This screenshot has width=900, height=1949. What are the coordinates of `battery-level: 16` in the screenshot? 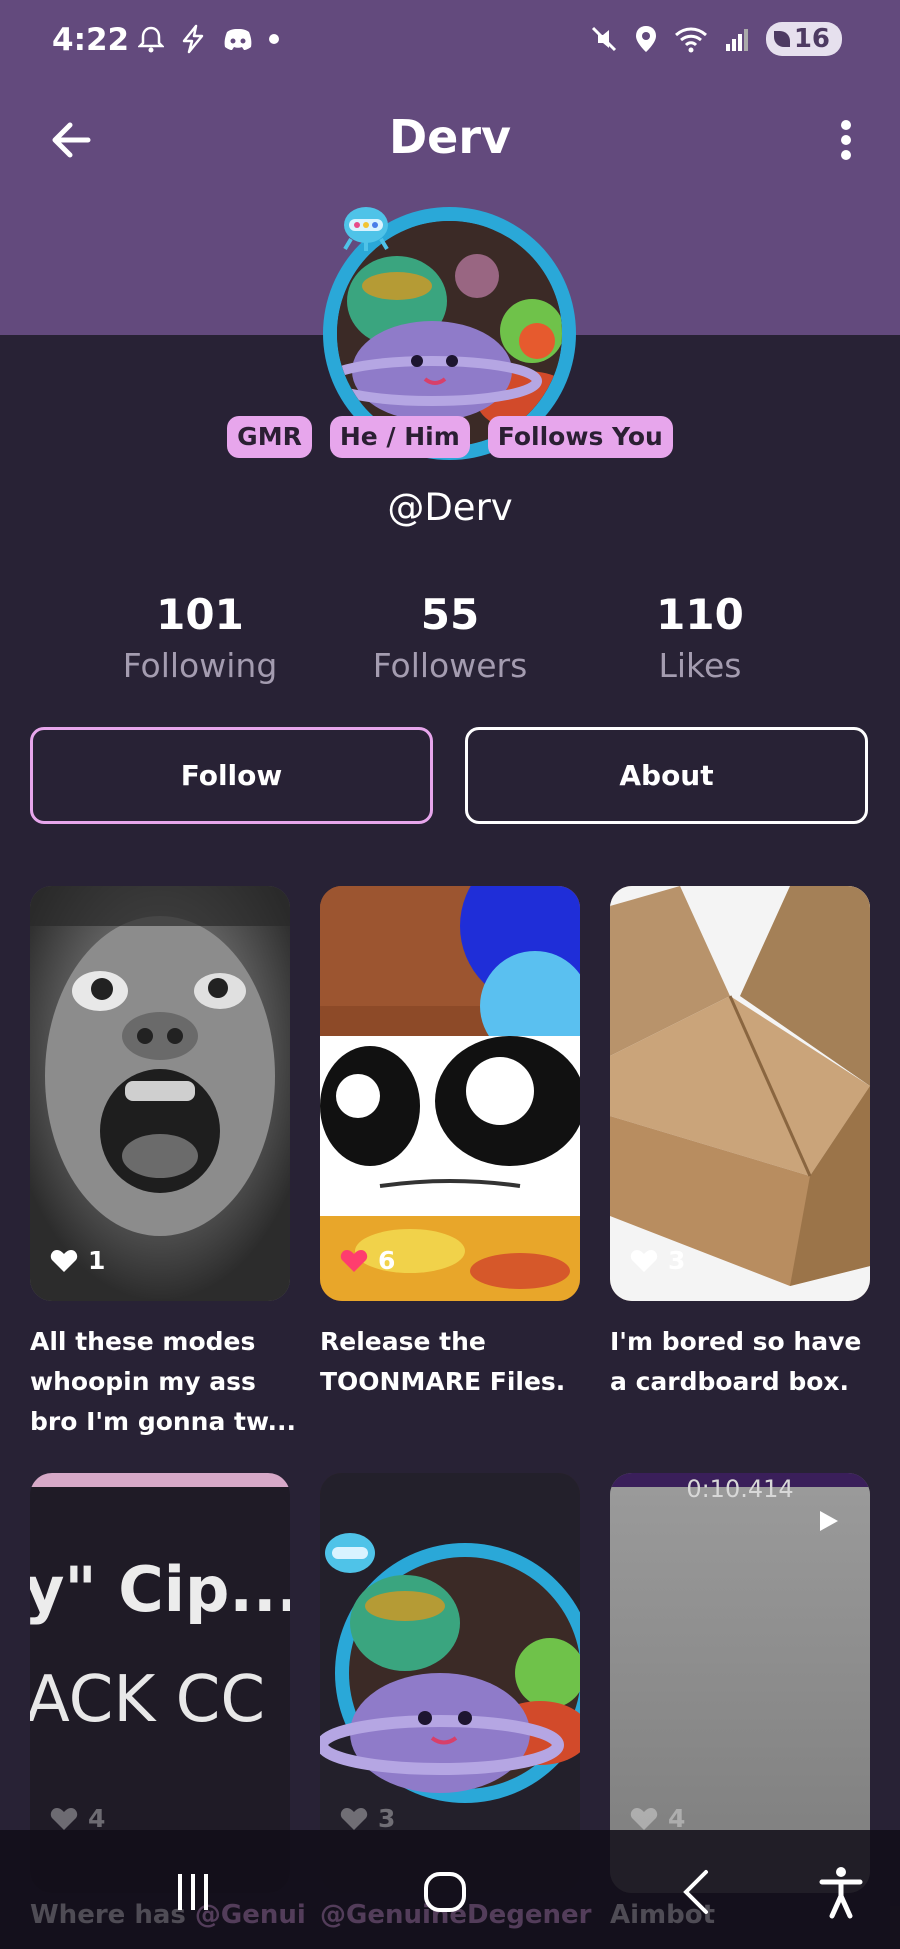 It's located at (811, 39).